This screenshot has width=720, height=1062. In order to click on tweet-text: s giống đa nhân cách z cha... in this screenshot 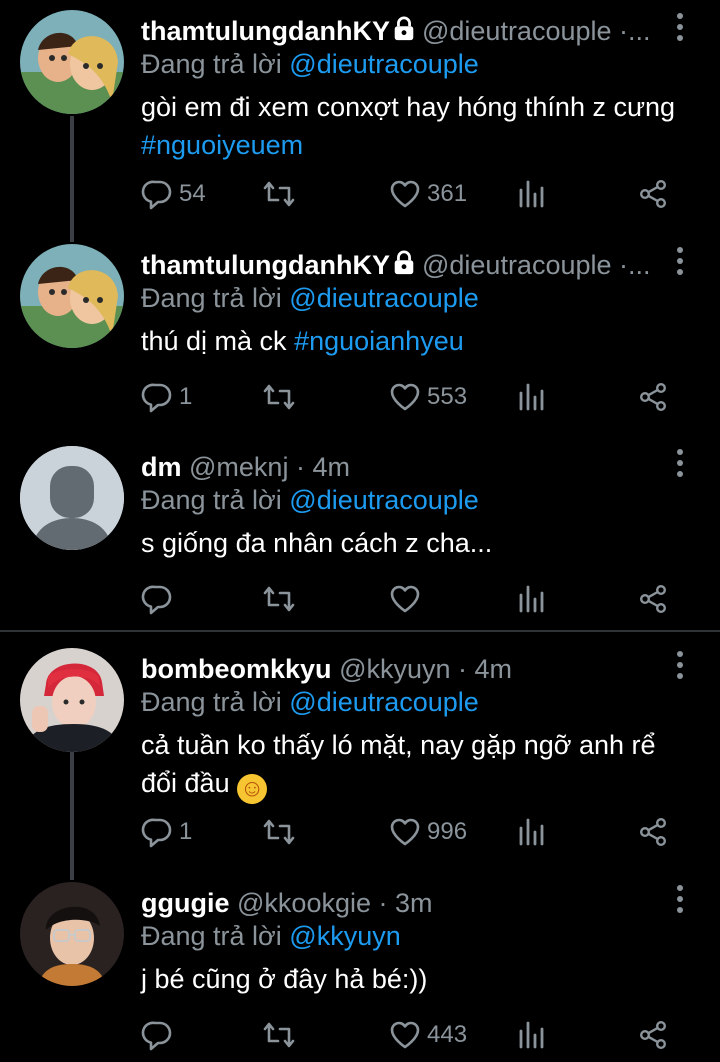, I will do `click(421, 543)`.